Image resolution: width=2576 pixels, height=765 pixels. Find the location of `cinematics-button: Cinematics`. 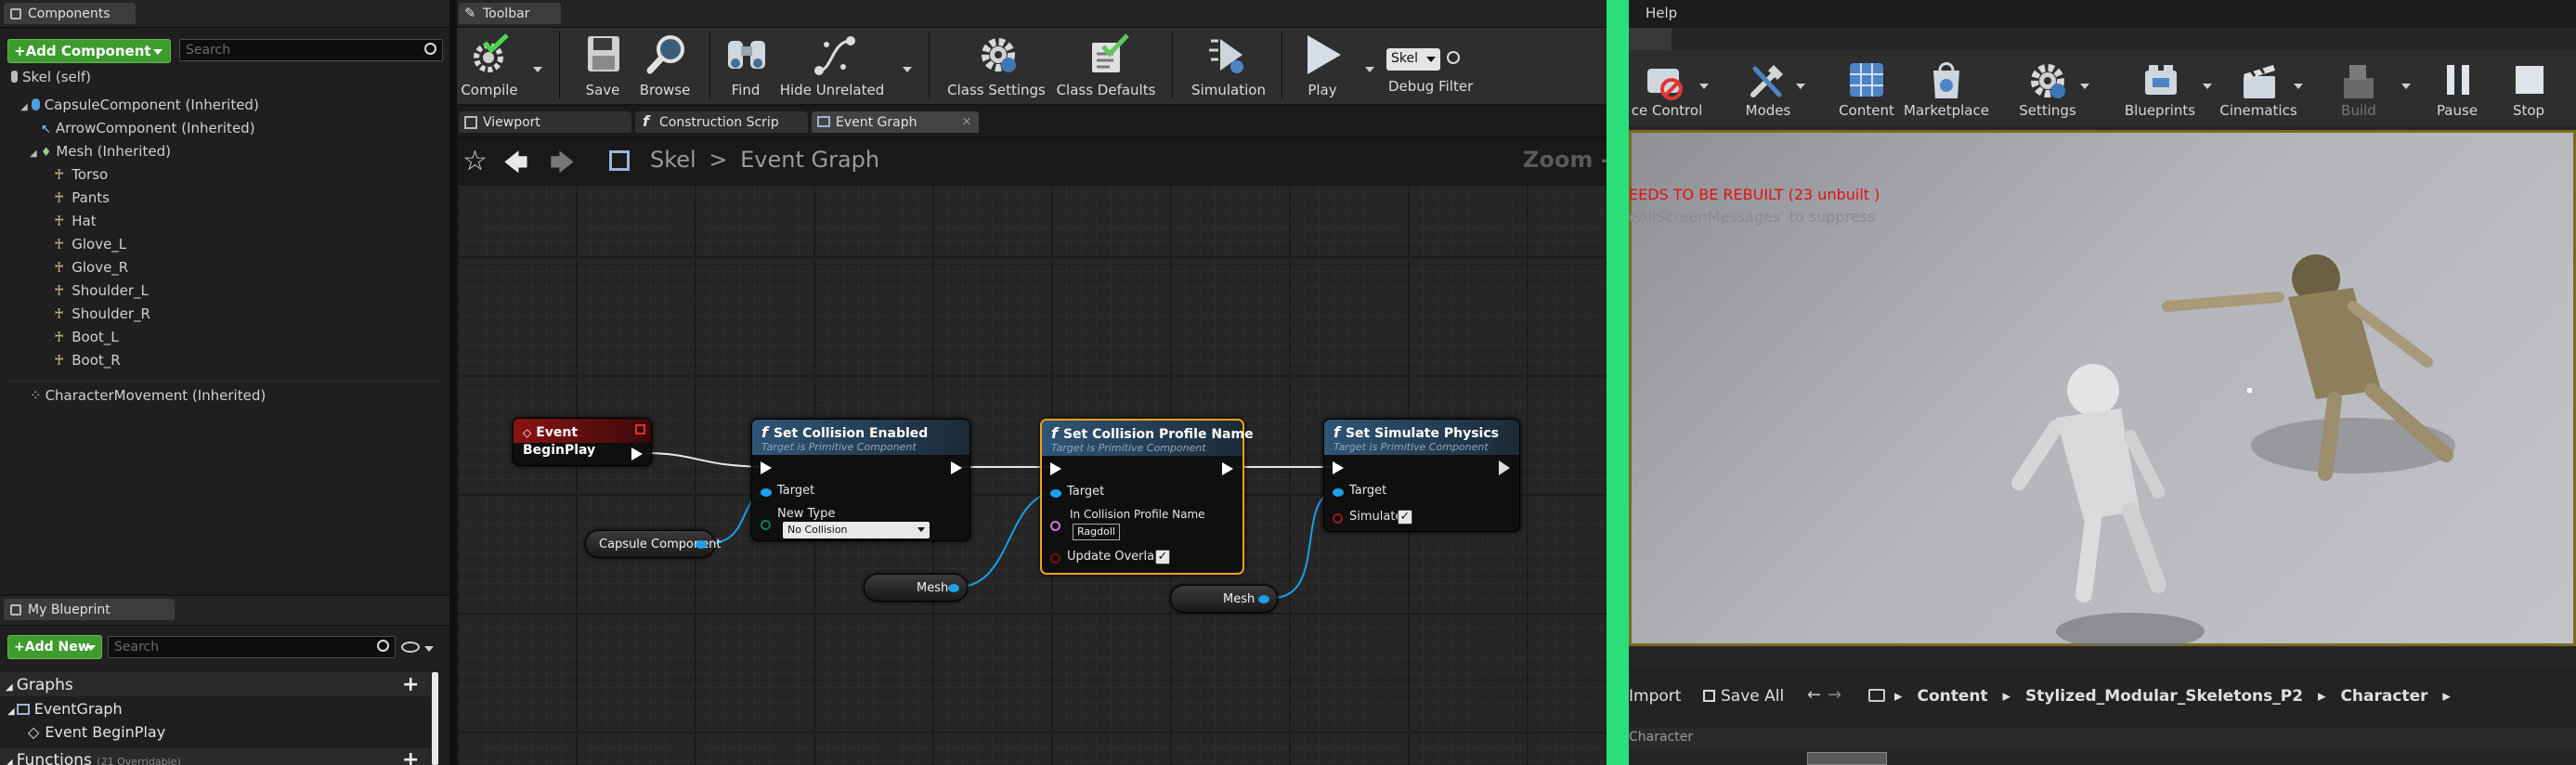

cinematics-button: Cinematics is located at coordinates (2258, 88).